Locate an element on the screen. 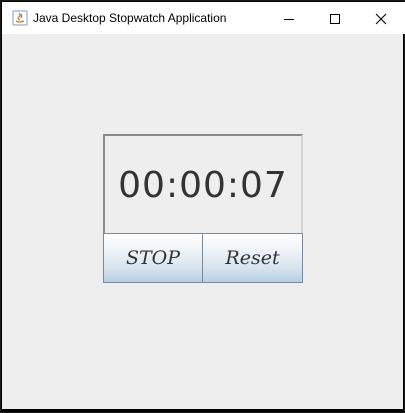 The height and width of the screenshot is (413, 405). close-icon is located at coordinates (381, 18).